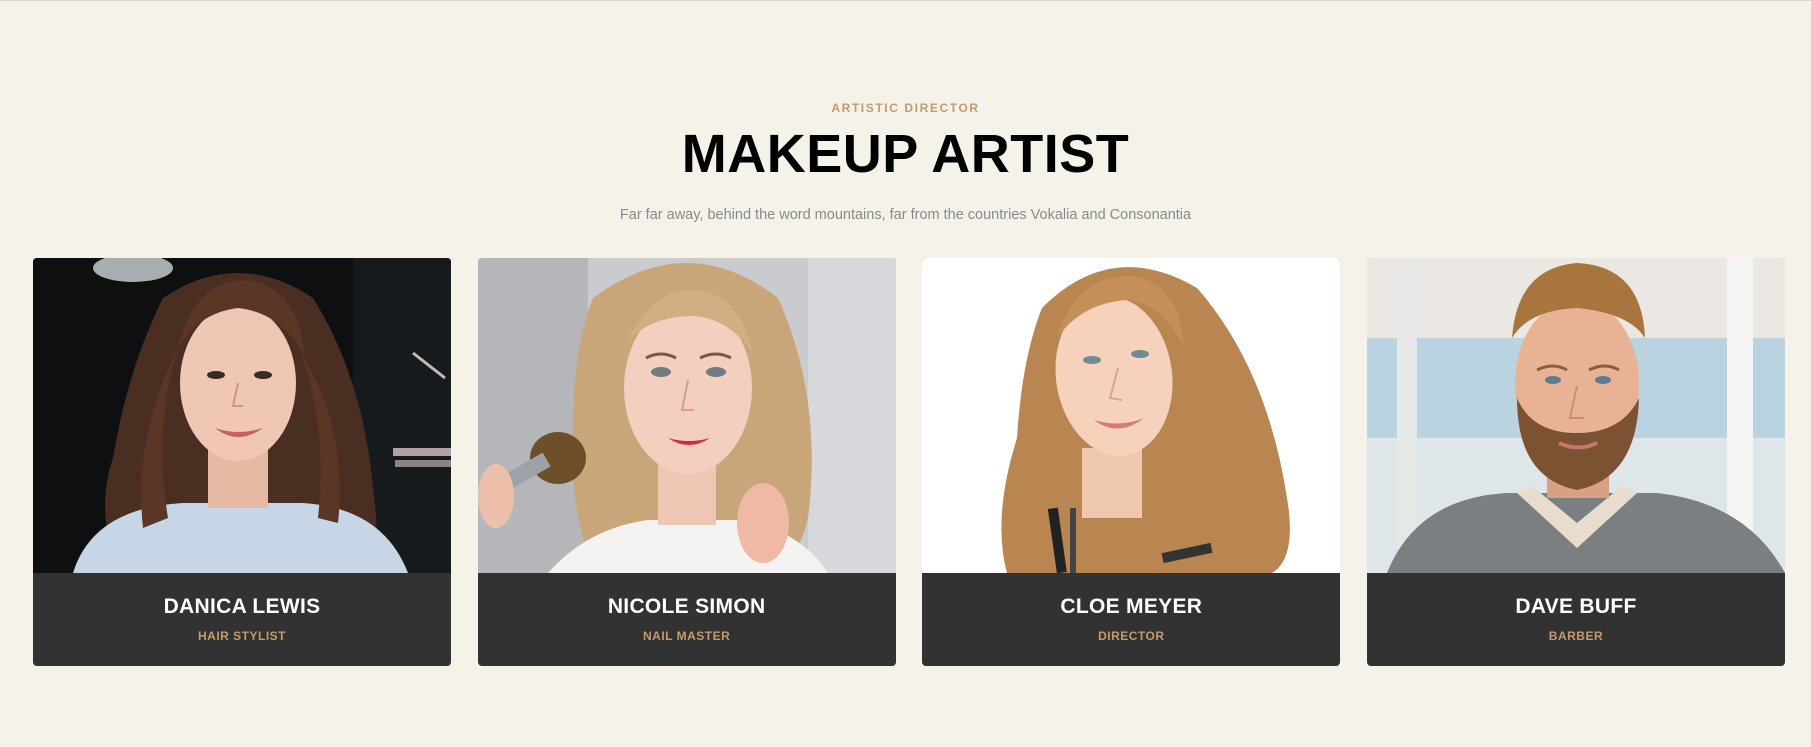  I want to click on team-card-dave-buff: DAVE BUFF BARBER, so click(1575, 462).